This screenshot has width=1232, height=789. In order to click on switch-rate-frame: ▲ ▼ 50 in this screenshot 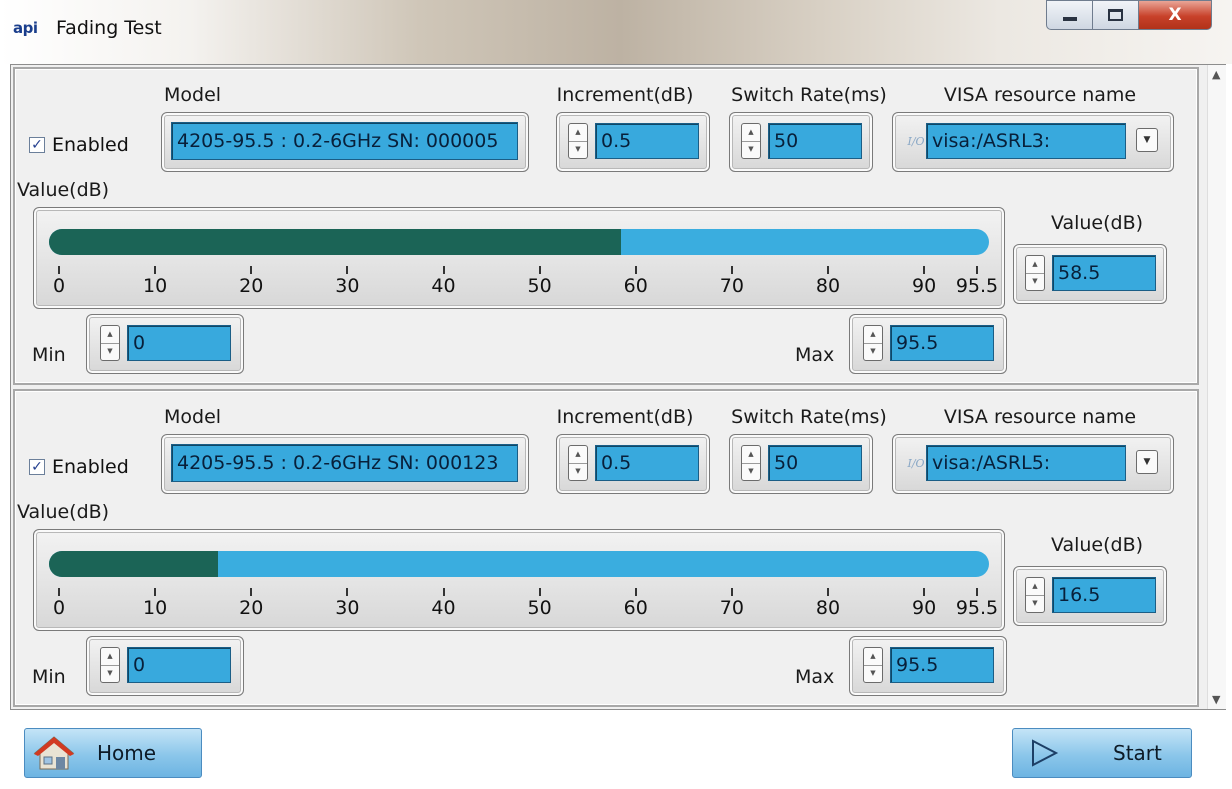, I will do `click(801, 464)`.